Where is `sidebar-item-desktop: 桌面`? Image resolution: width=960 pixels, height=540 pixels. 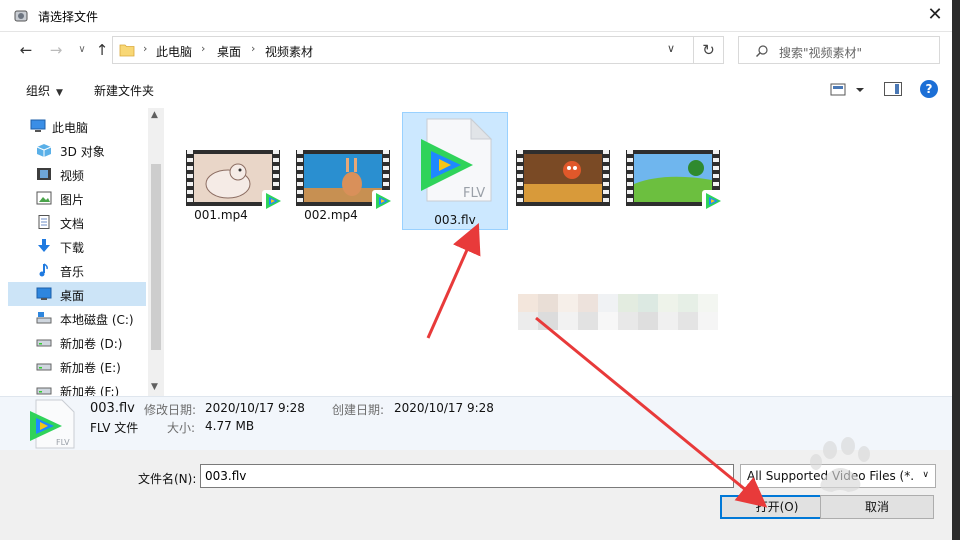
sidebar-item-desktop: 桌面 is located at coordinates (77, 294).